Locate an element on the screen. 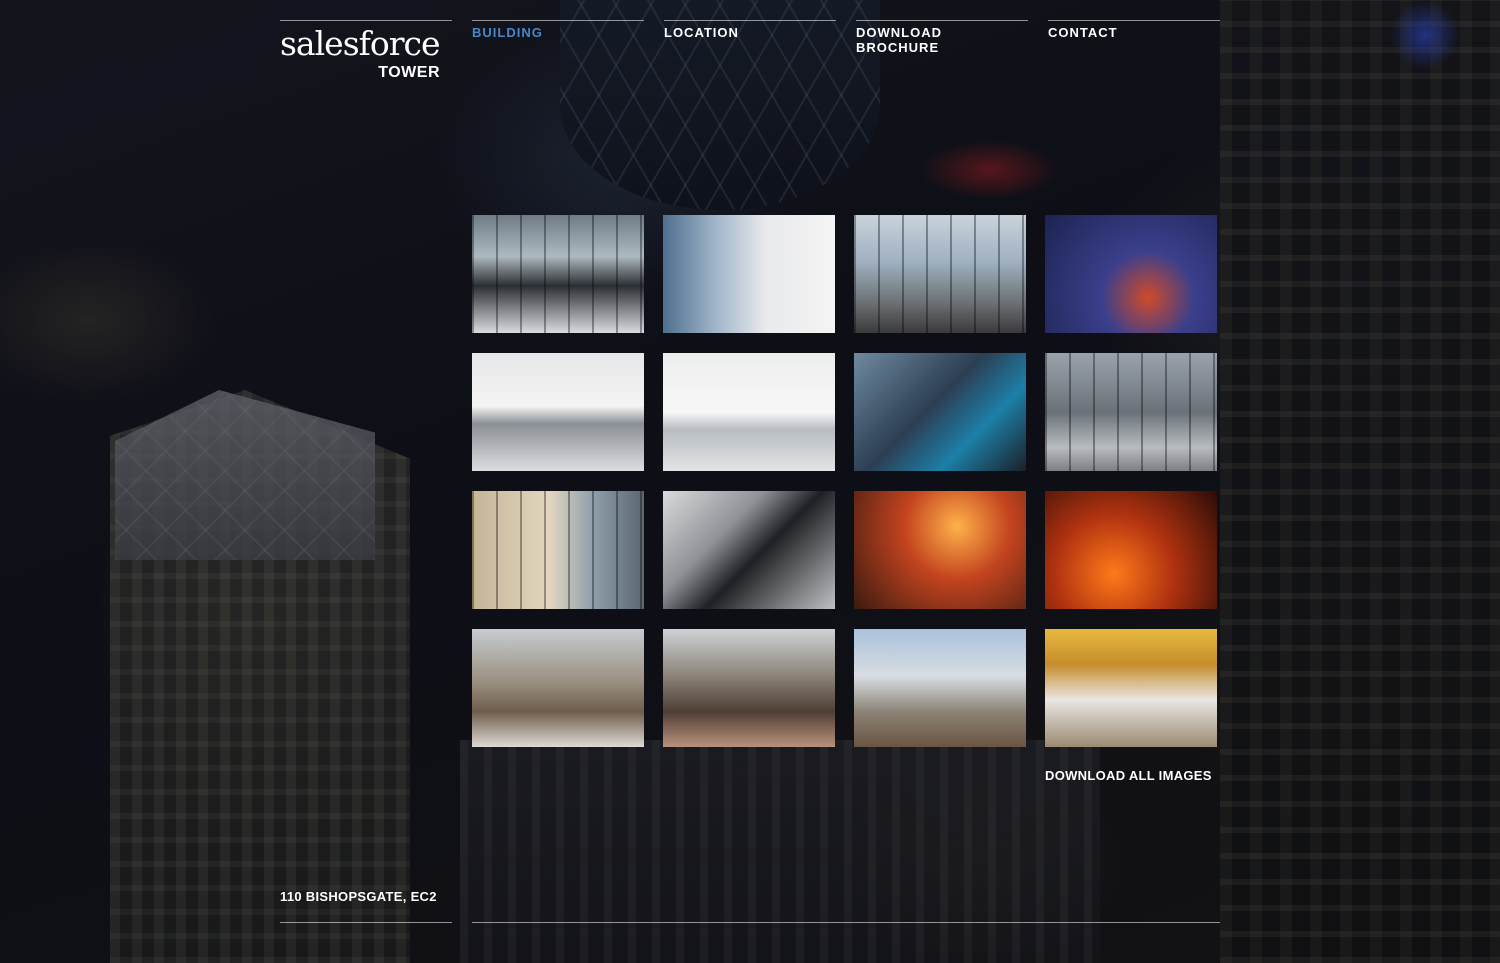 This screenshot has height=963, width=1500. download-all-images-link: DOWNLOAD ALL IMAGES is located at coordinates (1128, 775).